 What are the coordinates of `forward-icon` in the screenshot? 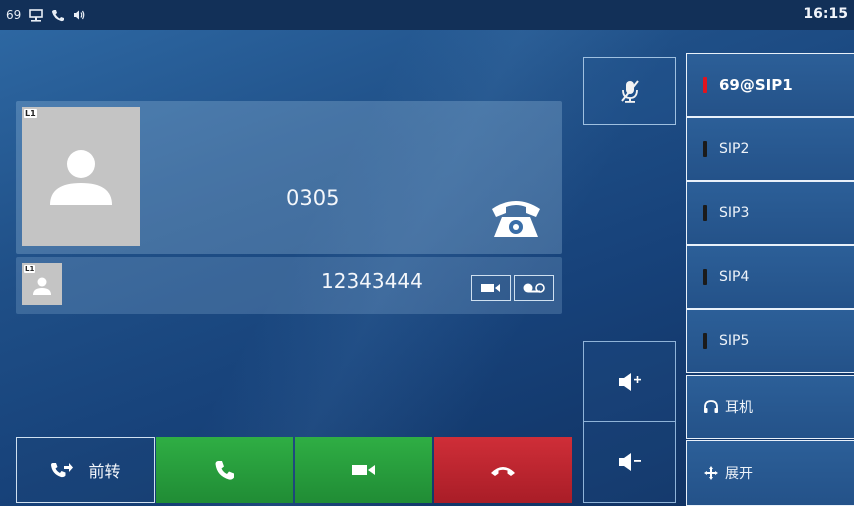 It's located at (62, 470).